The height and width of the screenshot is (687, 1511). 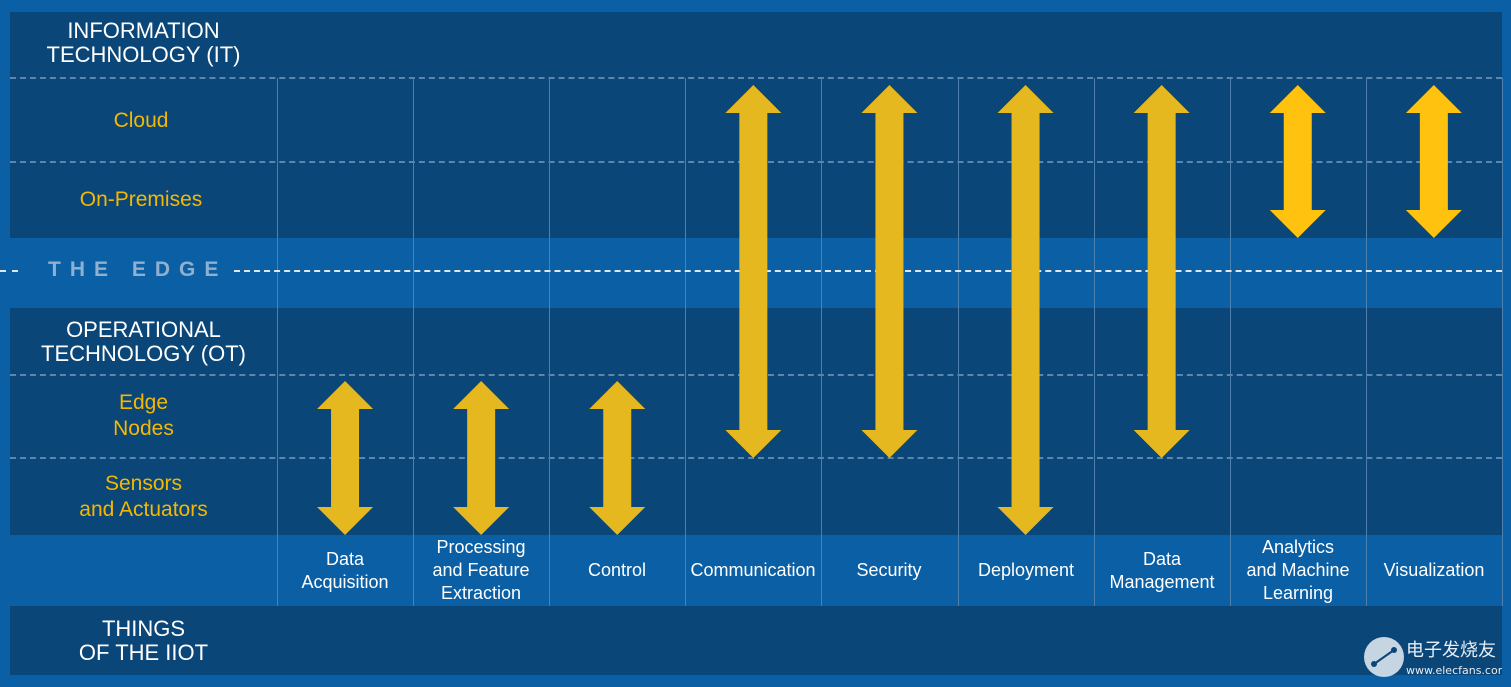 What do you see at coordinates (1454, 670) in the screenshot?
I see `svg-text: www.elecfans.com` at bounding box center [1454, 670].